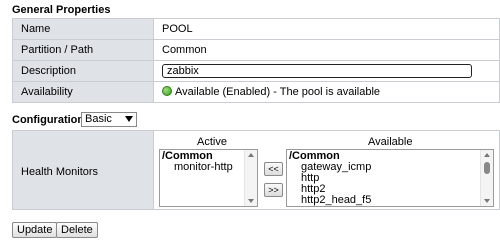 The image size is (500, 248). What do you see at coordinates (83, 71) in the screenshot?
I see `description-label: Description` at bounding box center [83, 71].